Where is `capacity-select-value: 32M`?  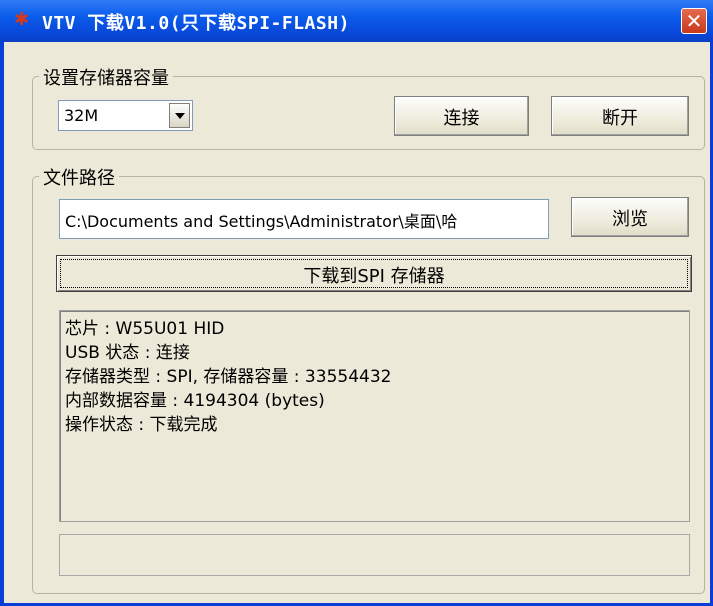 capacity-select-value: 32M is located at coordinates (81, 115).